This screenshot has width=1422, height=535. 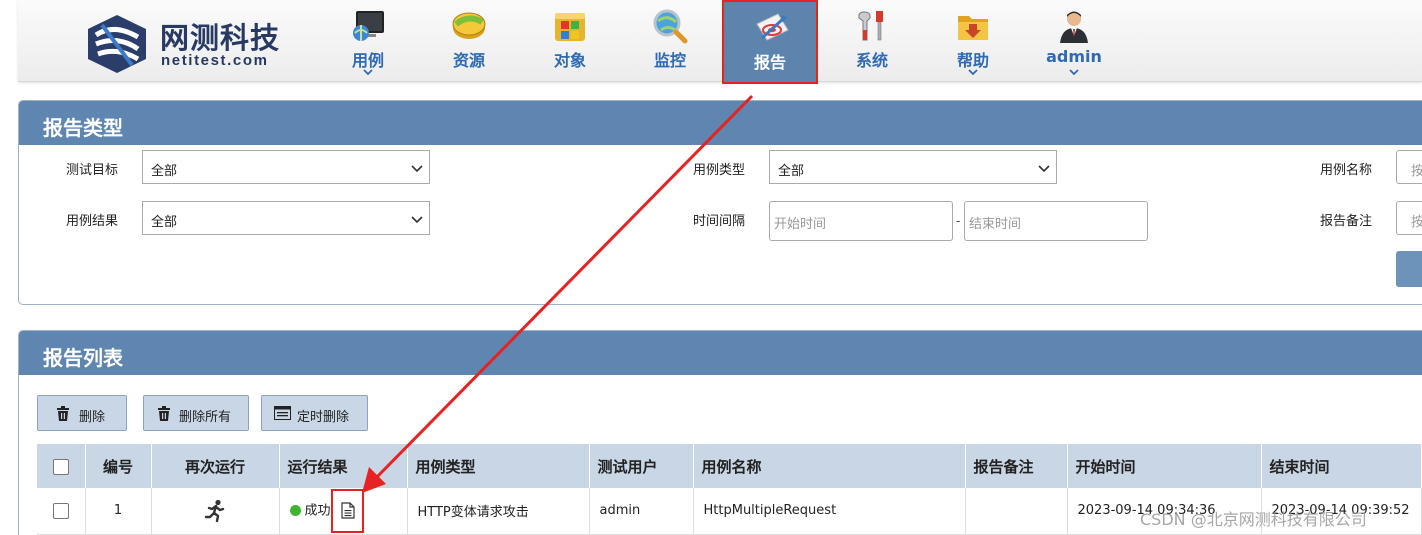 What do you see at coordinates (498, 511) in the screenshot?
I see `case-type-cell: HTTP变体请求攻击` at bounding box center [498, 511].